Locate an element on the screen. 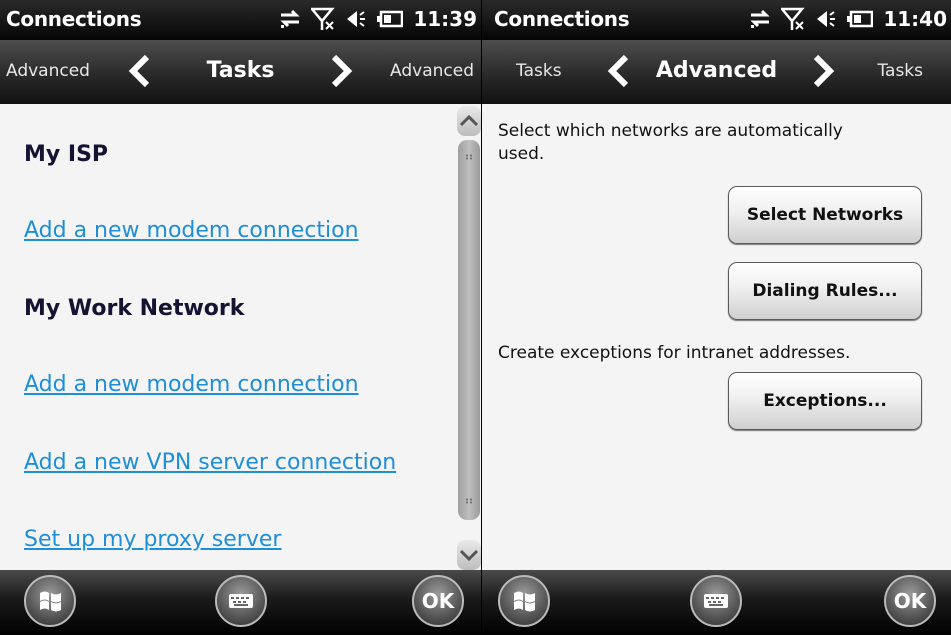 The image size is (951, 635). status-bar: Connections 11:40 is located at coordinates (716, 20).